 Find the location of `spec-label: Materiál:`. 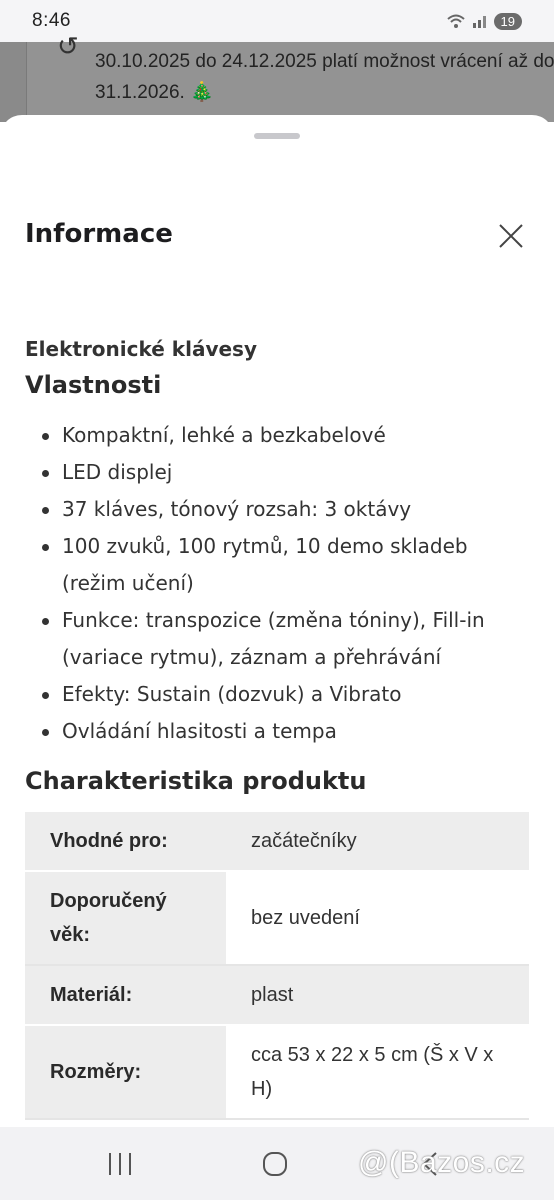

spec-label: Materiál: is located at coordinates (125, 995).